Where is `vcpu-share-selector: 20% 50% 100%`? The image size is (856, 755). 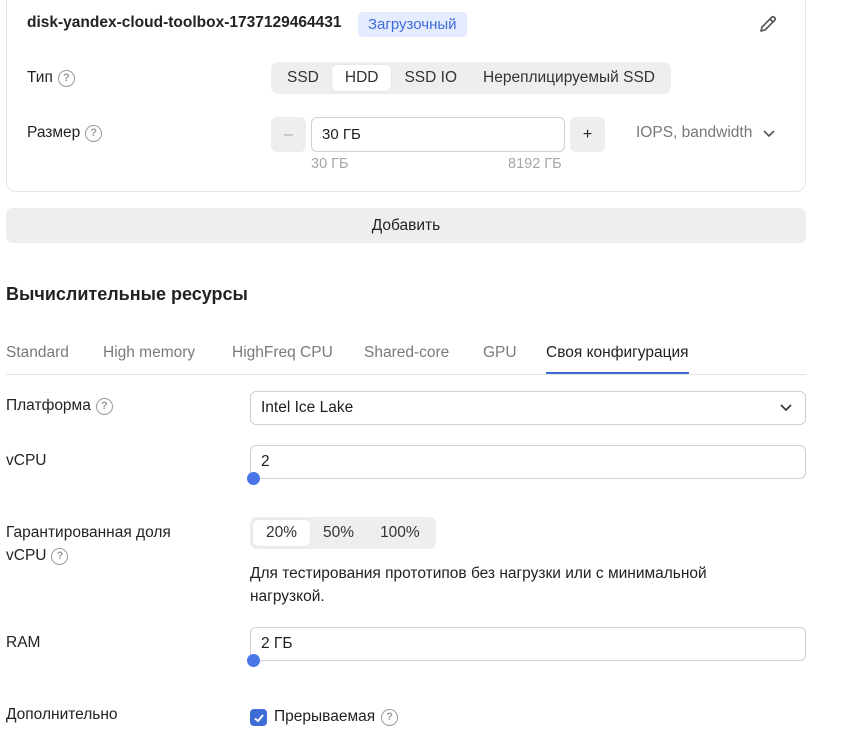
vcpu-share-selector: 20% 50% 100% is located at coordinates (343, 533).